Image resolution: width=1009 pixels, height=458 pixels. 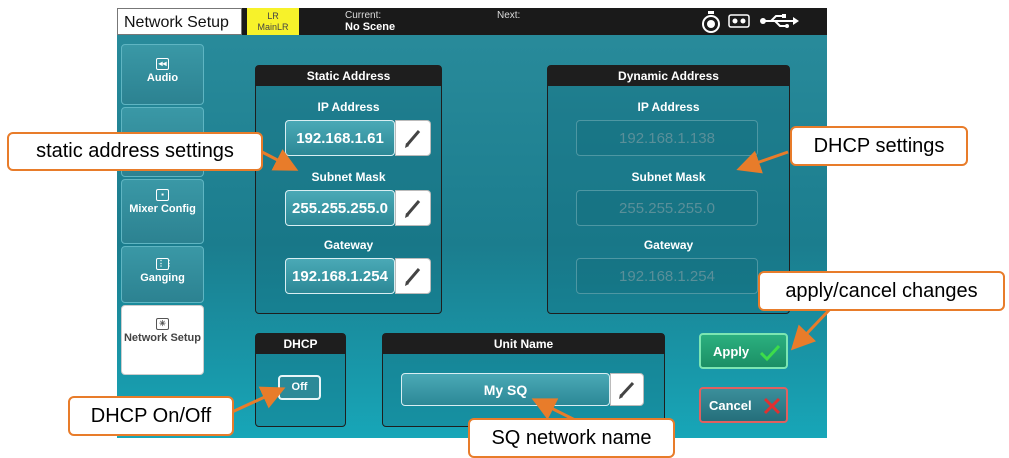 I want to click on usb-icon, so click(x=779, y=21).